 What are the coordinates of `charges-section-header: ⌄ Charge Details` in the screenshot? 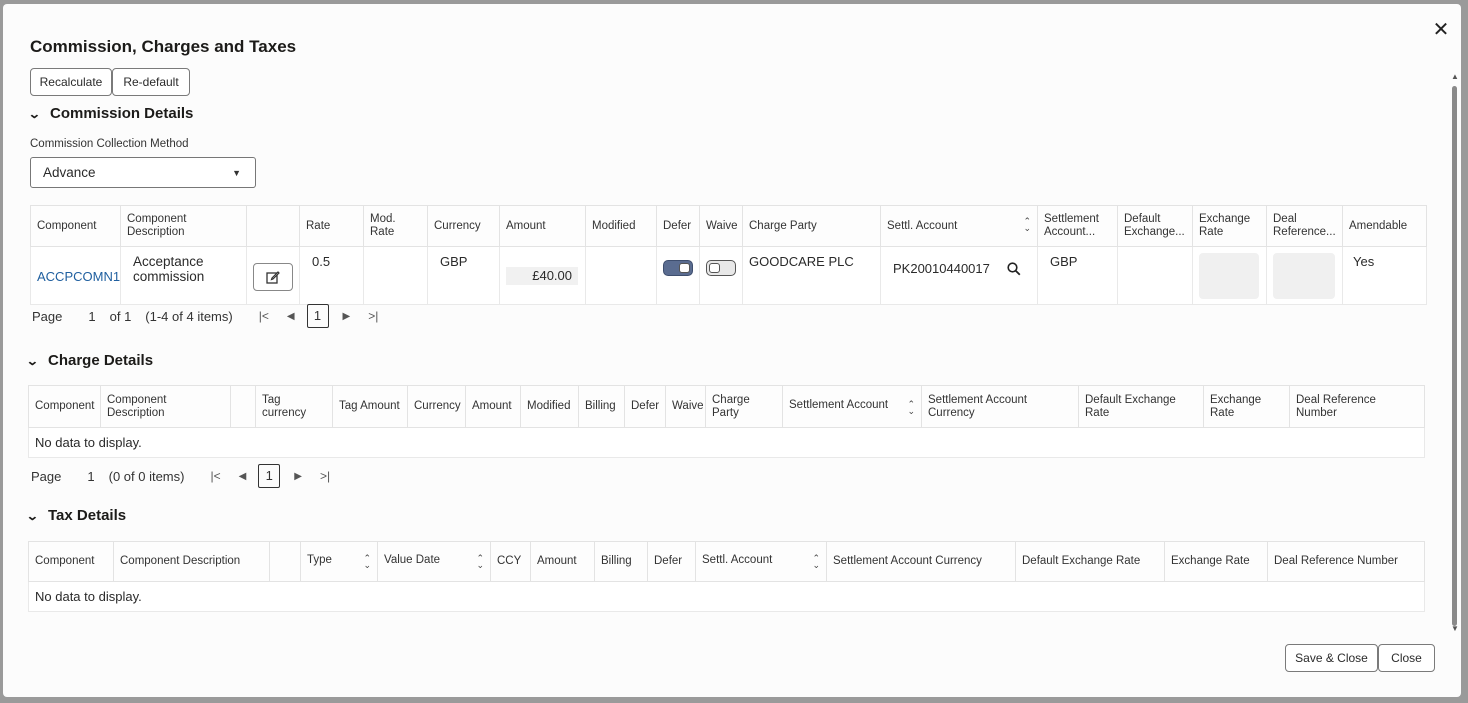 It's located at (89, 360).